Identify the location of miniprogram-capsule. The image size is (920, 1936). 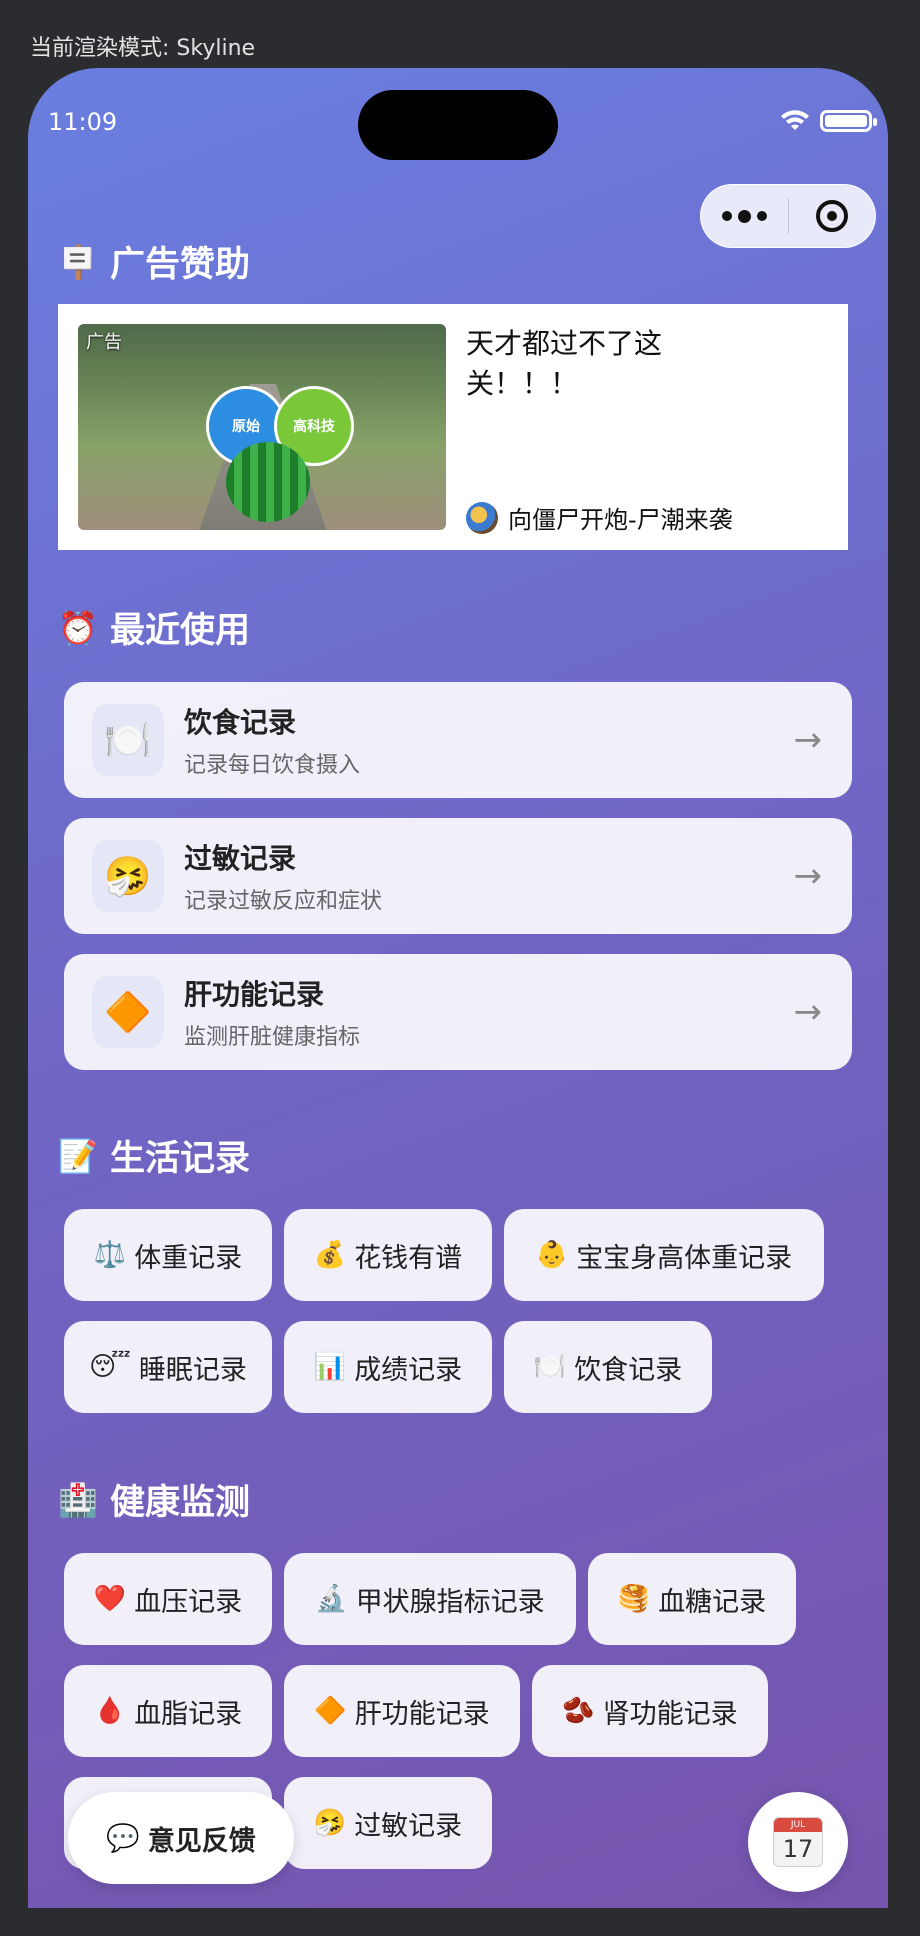
(788, 216).